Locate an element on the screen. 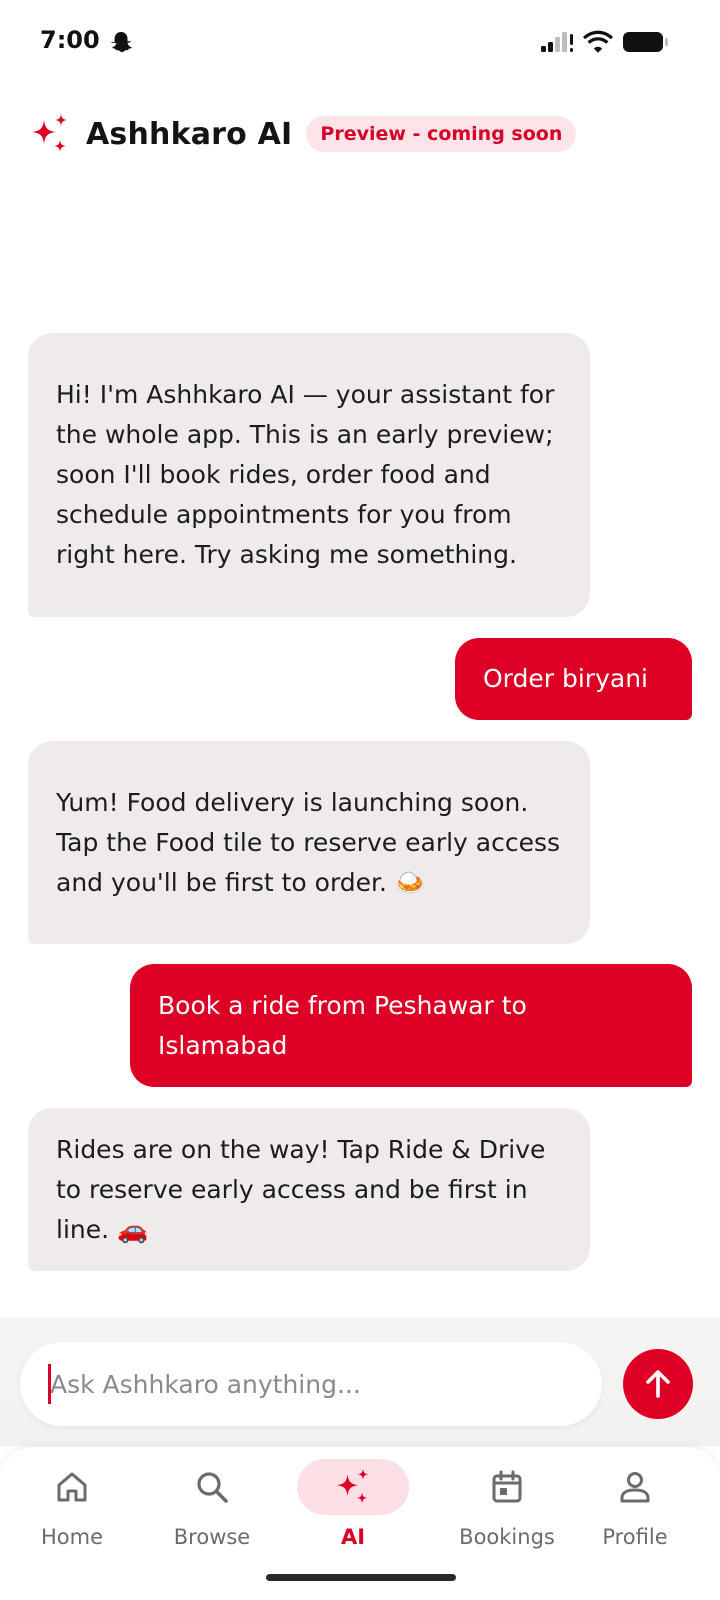  text-caret is located at coordinates (49, 1384).